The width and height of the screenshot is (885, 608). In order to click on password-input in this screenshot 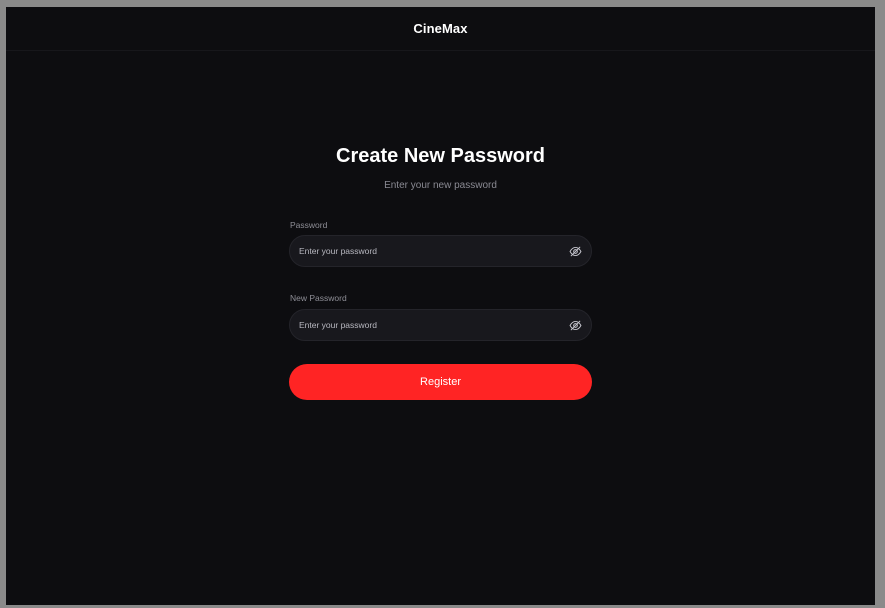, I will do `click(429, 251)`.